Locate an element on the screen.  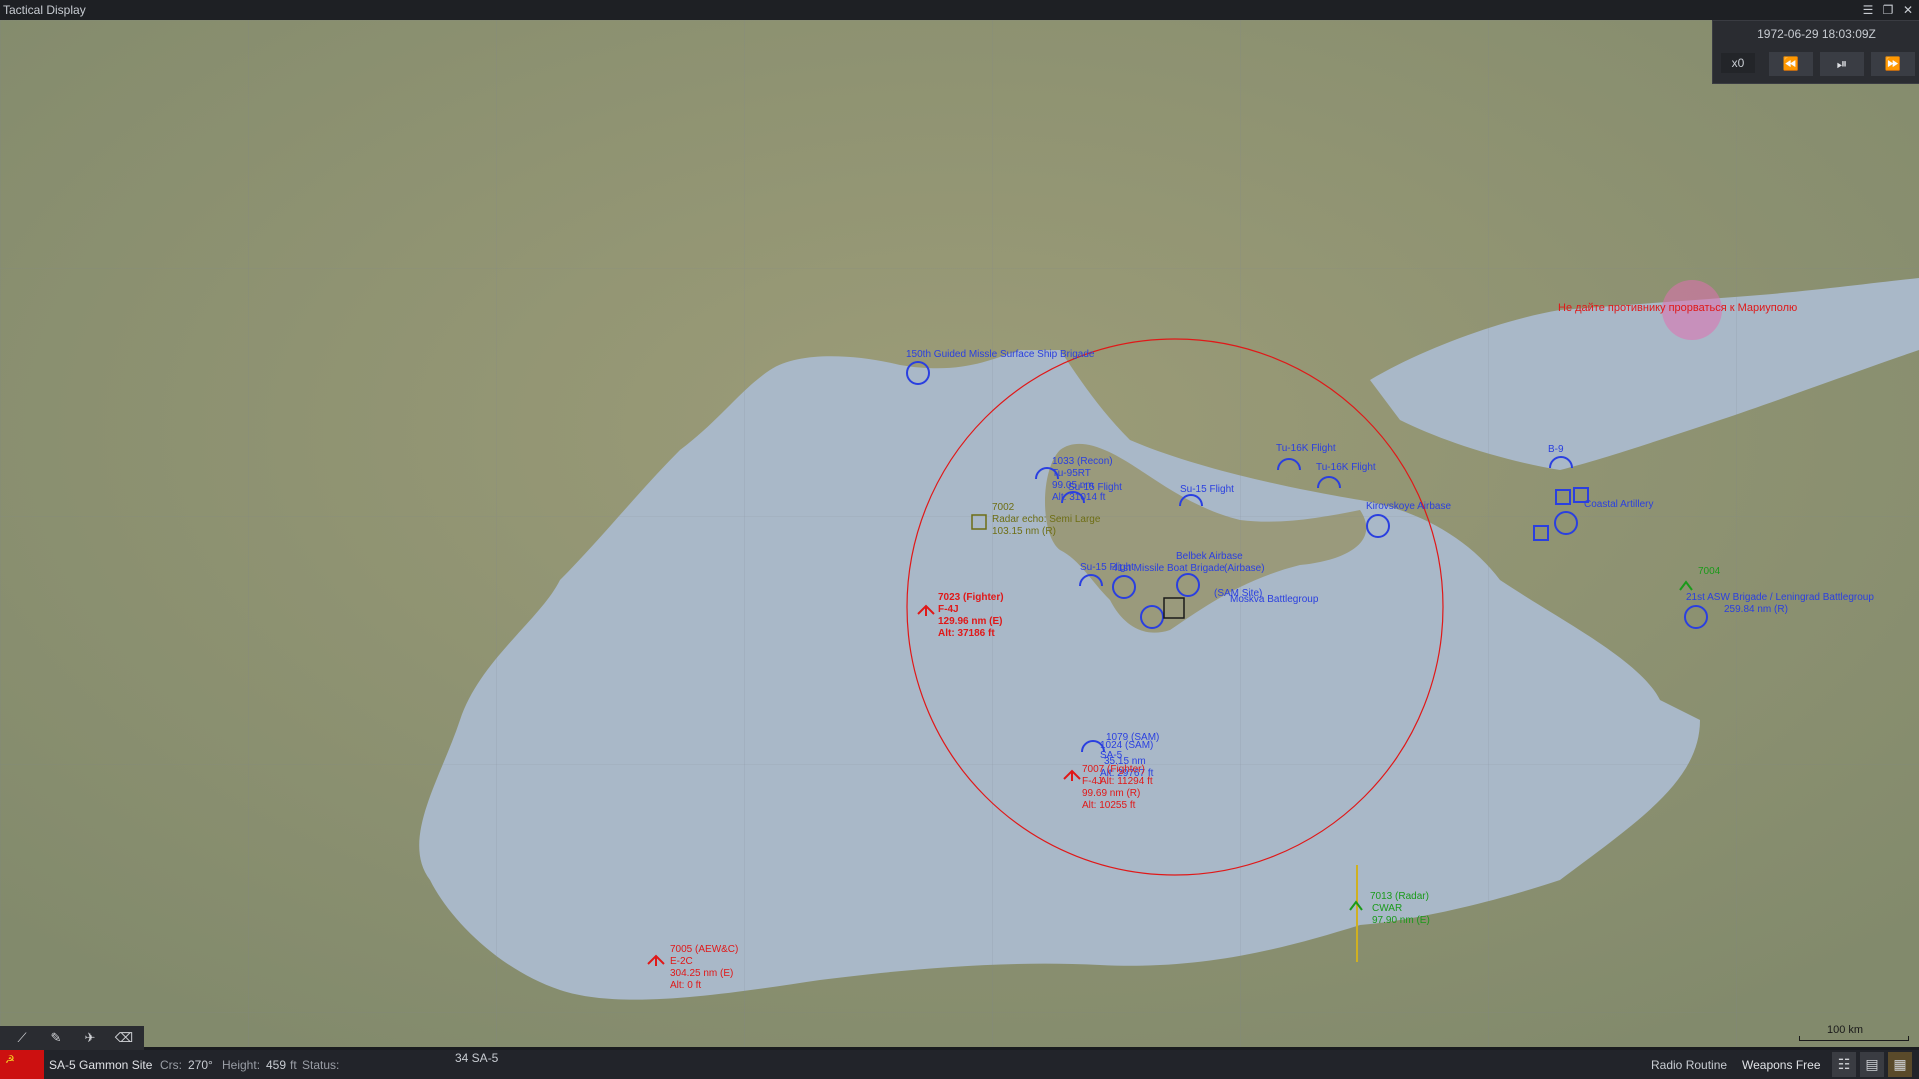
drawing-toolbar: ⟋ ✎ ✈ ⌫ is located at coordinates (72, 1038).